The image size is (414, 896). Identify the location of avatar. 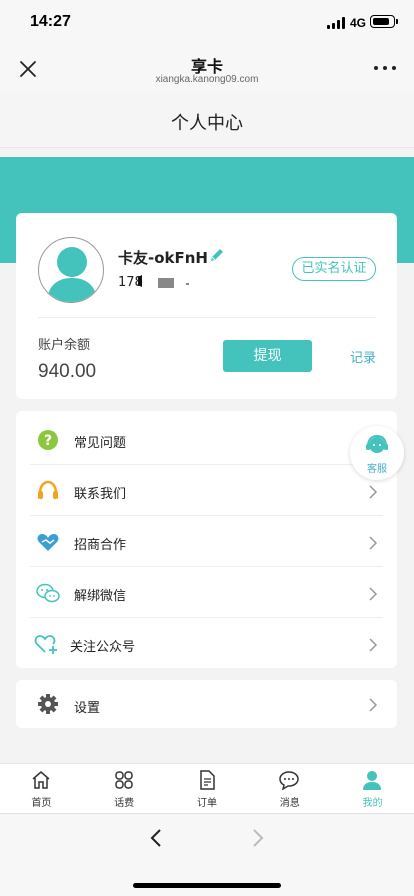
(71, 270).